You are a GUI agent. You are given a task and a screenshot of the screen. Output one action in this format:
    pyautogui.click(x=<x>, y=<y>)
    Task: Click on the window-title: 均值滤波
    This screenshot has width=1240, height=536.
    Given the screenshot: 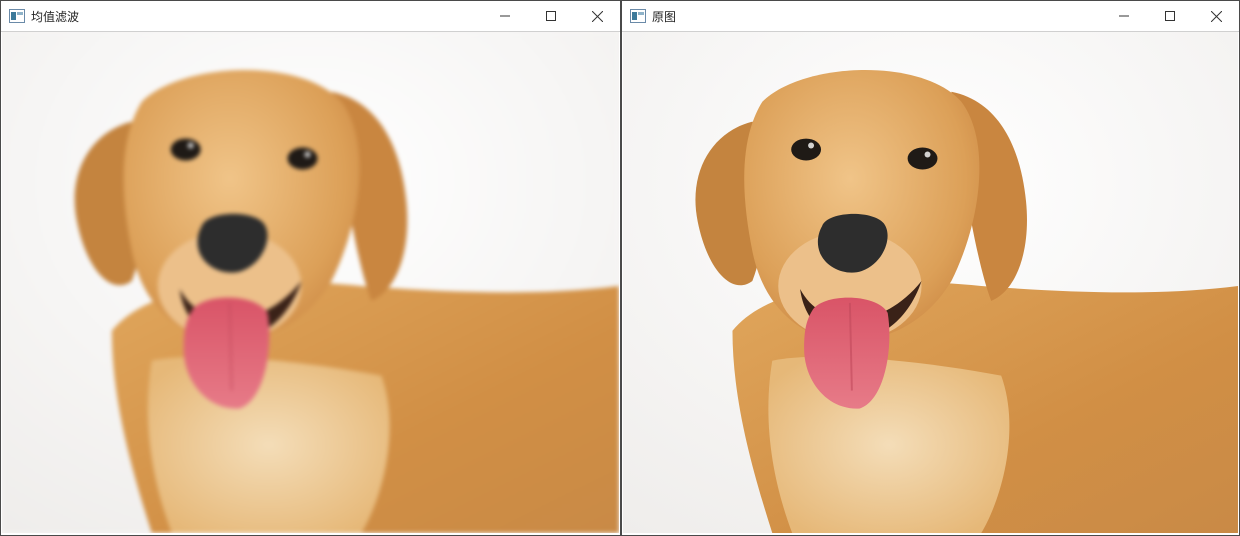 What is the action you would take?
    pyautogui.click(x=55, y=16)
    